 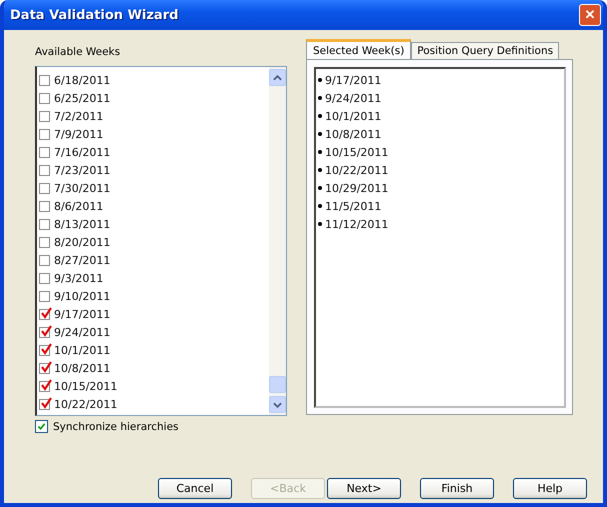 What do you see at coordinates (82, 314) in the screenshot?
I see `week-item: 9/17/2011` at bounding box center [82, 314].